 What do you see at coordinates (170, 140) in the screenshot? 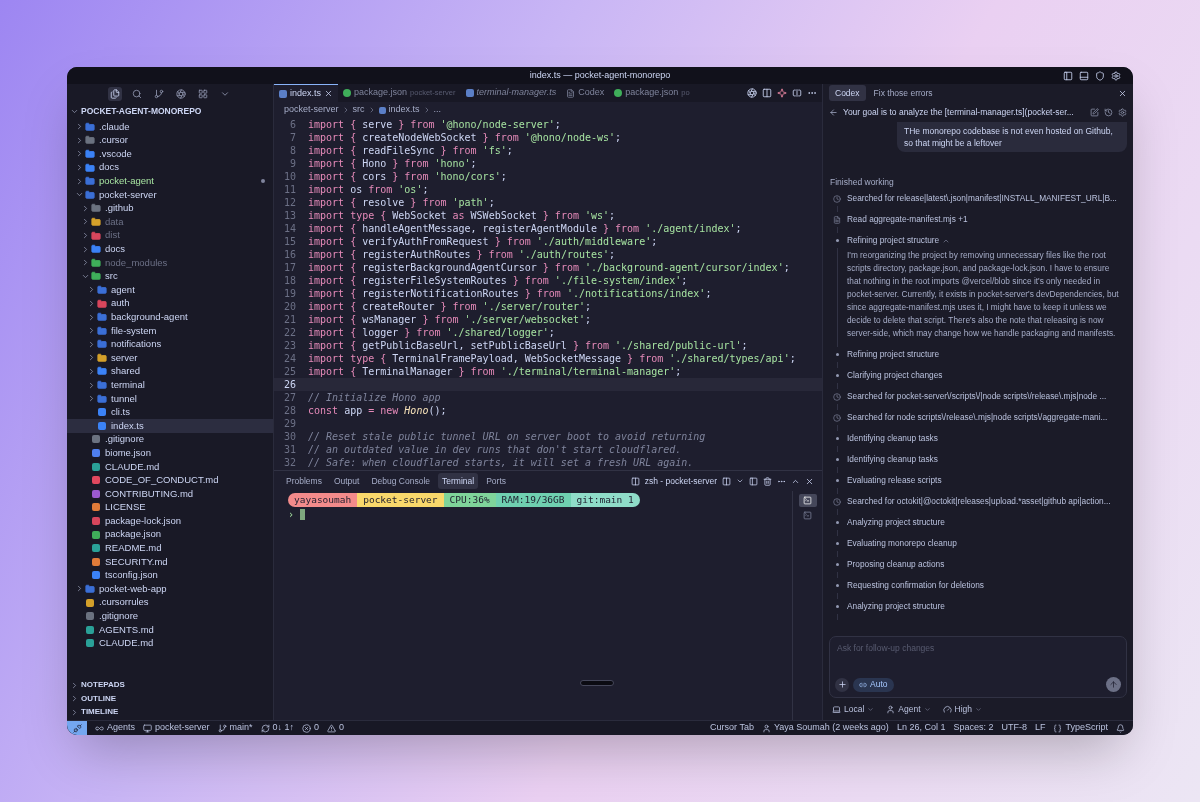
I see `folder-row: .cursor` at bounding box center [170, 140].